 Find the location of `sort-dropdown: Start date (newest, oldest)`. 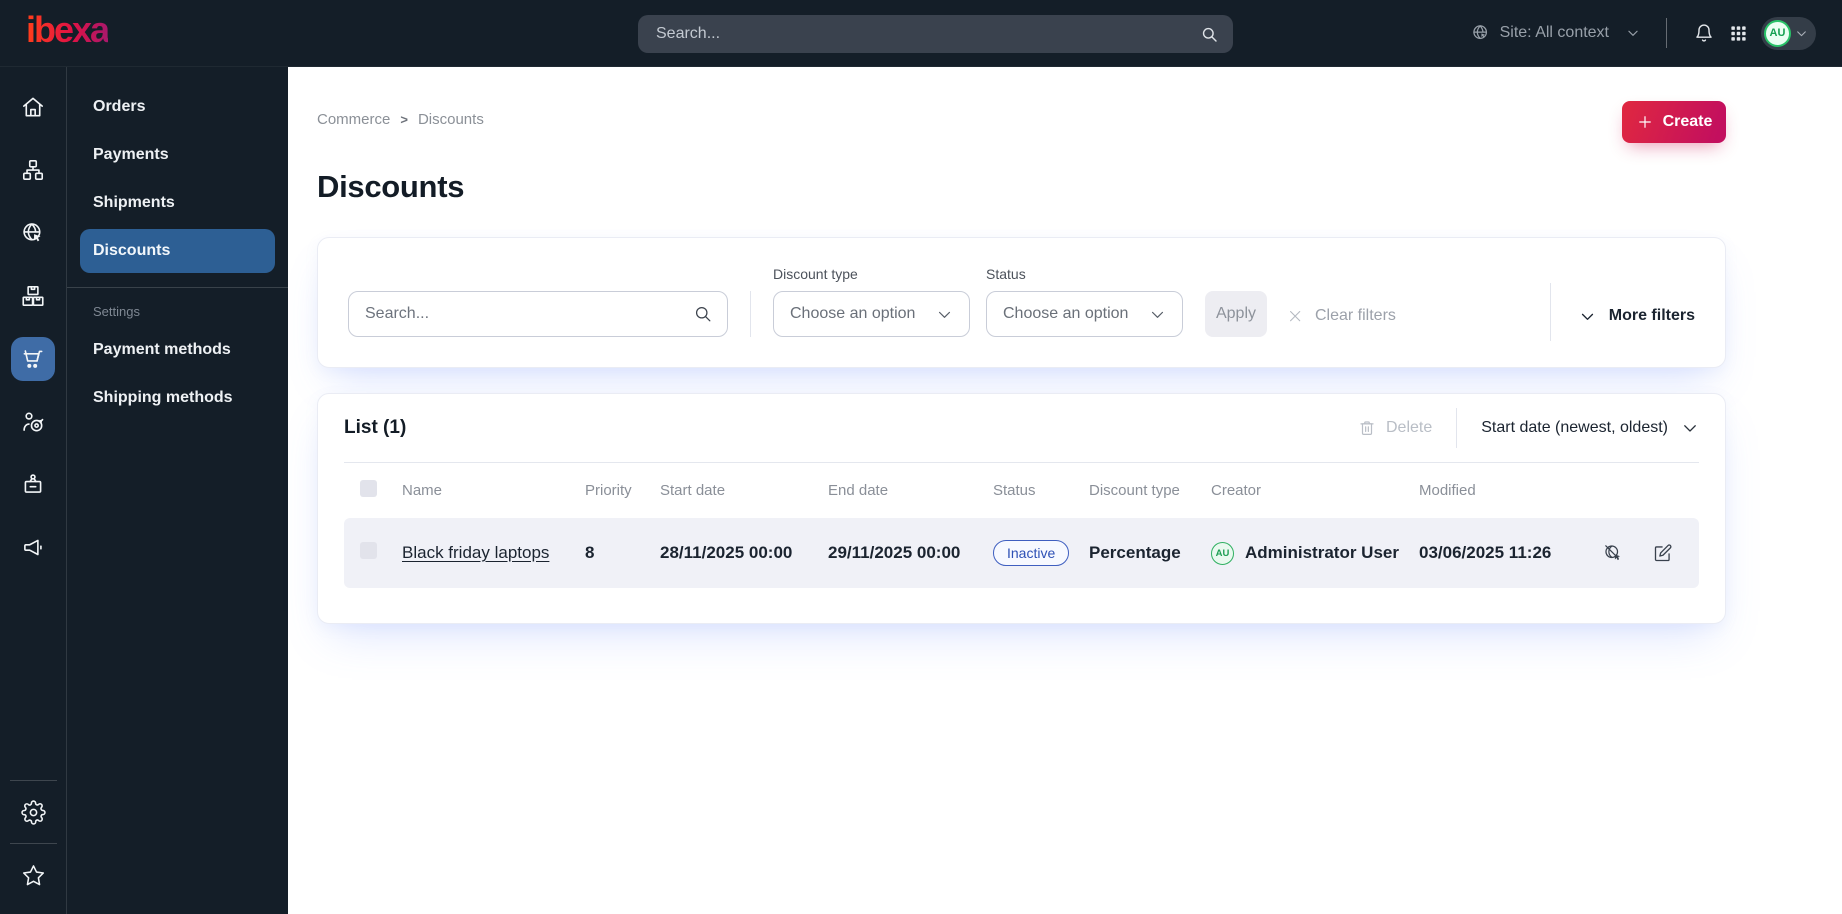

sort-dropdown: Start date (newest, oldest) is located at coordinates (1590, 428).